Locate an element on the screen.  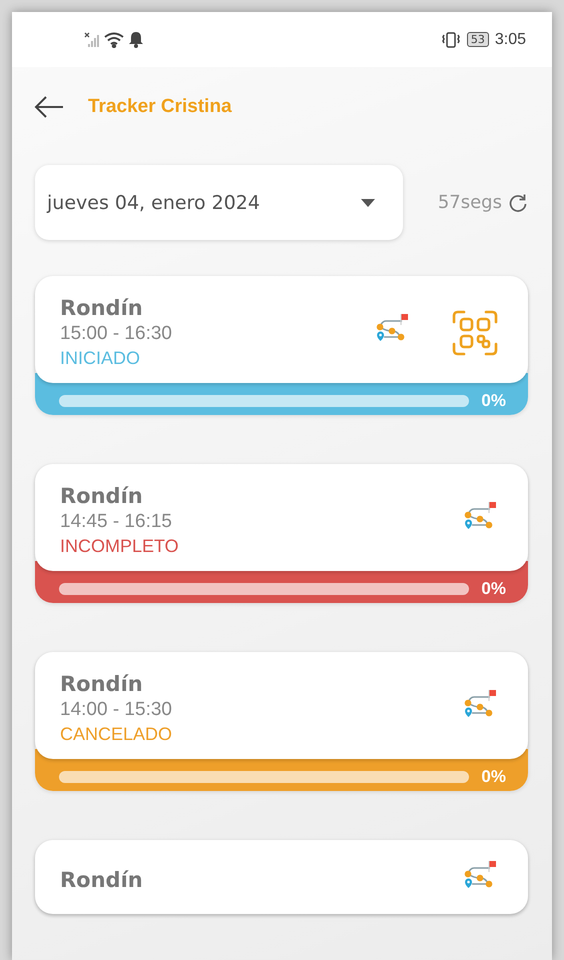
bell-icon is located at coordinates (136, 39).